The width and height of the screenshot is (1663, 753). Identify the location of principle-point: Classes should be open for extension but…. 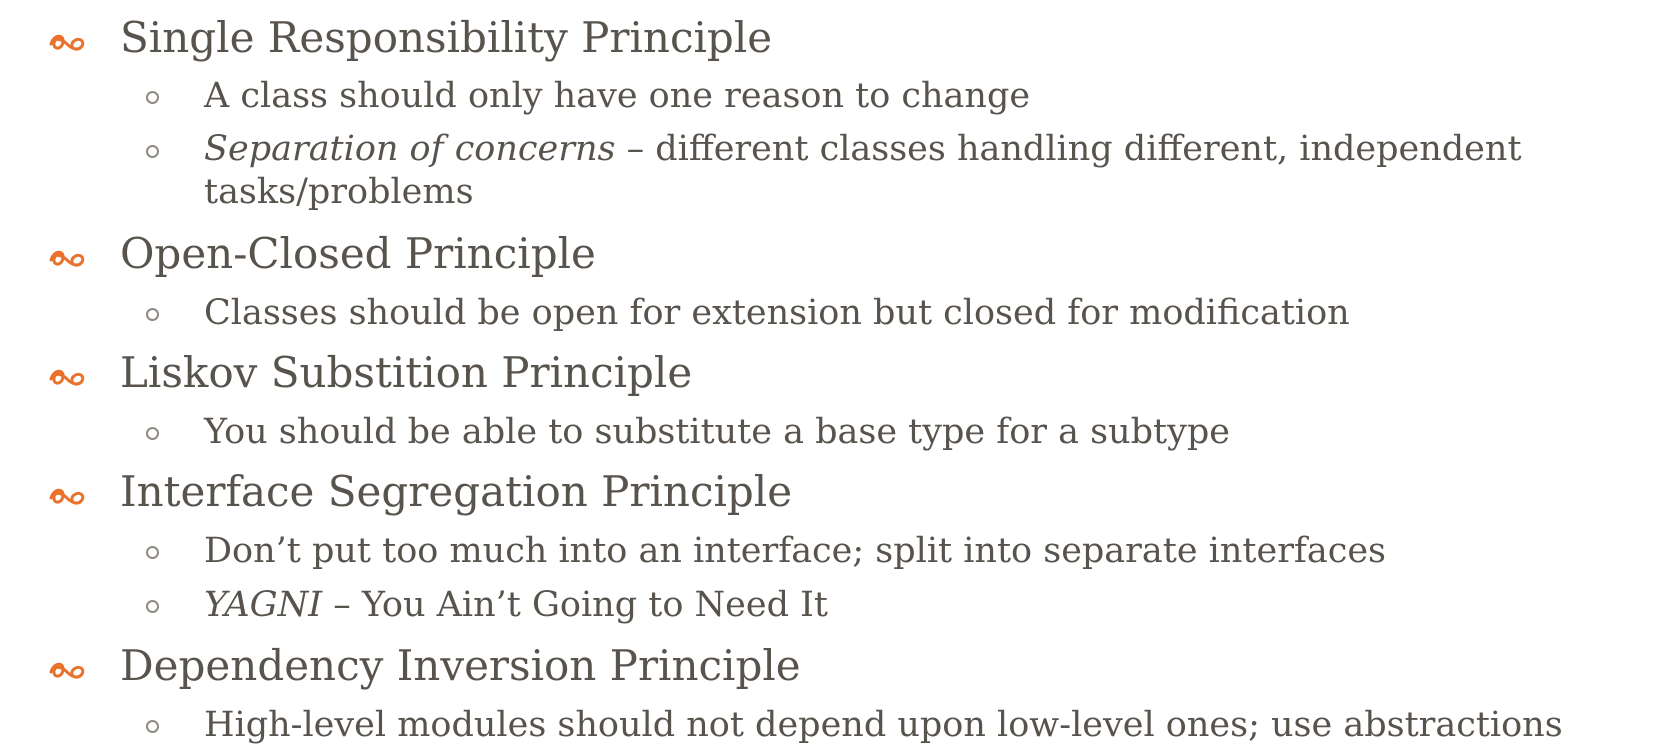
(777, 313).